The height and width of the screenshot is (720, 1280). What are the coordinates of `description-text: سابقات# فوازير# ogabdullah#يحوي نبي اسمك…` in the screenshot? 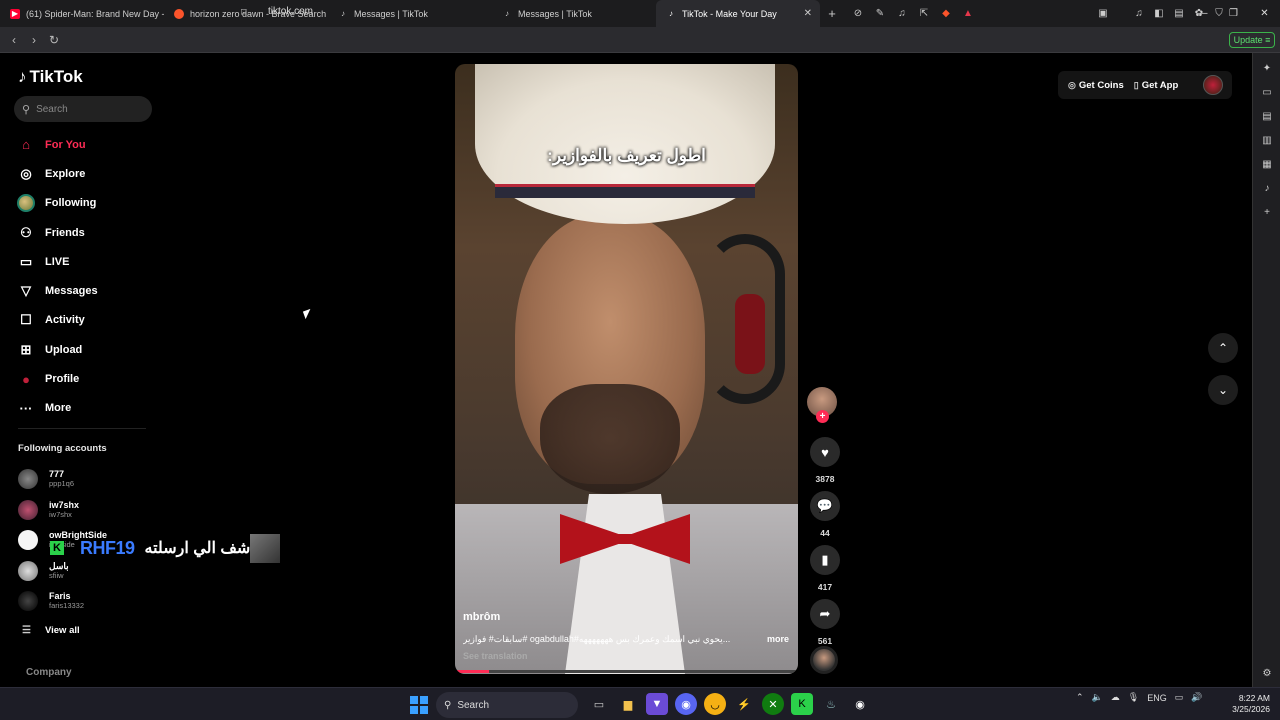 It's located at (597, 639).